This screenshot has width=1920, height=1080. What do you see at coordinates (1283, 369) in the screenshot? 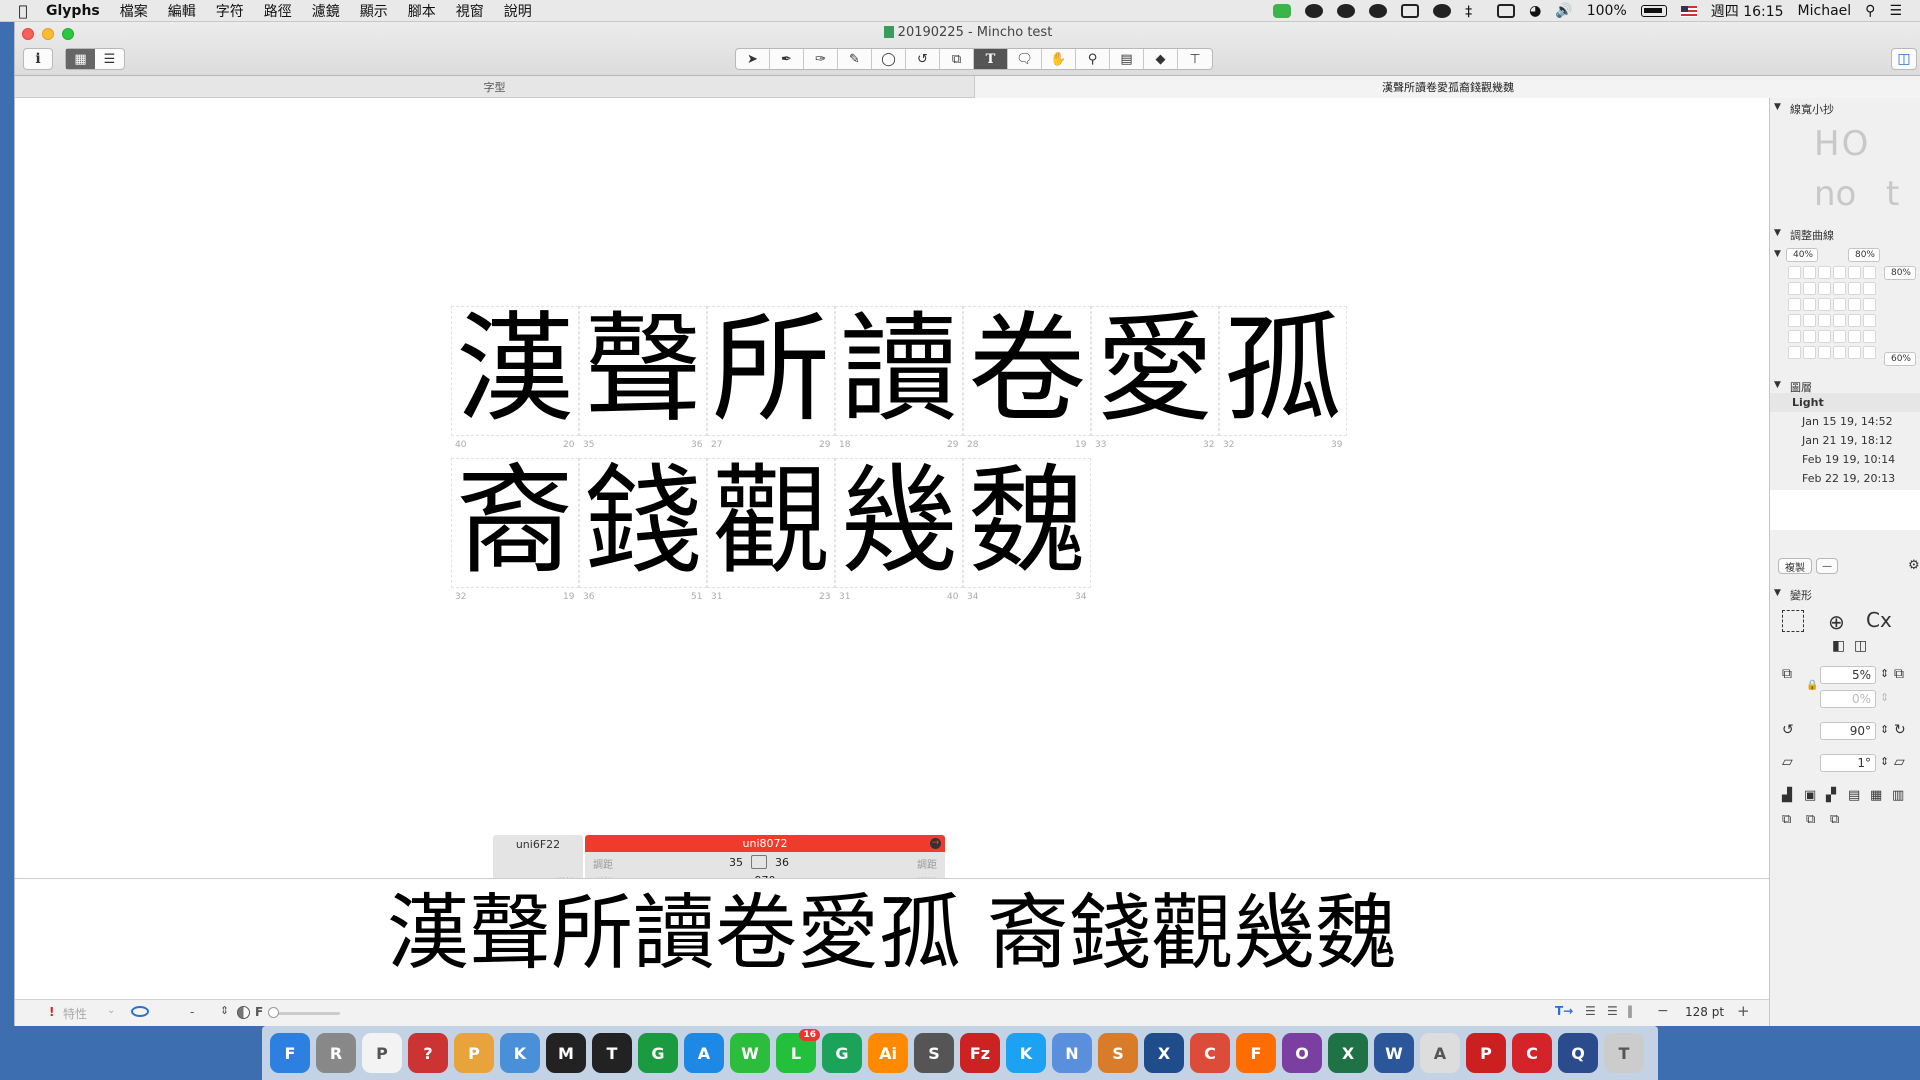
I see `glyph: 孤` at bounding box center [1283, 369].